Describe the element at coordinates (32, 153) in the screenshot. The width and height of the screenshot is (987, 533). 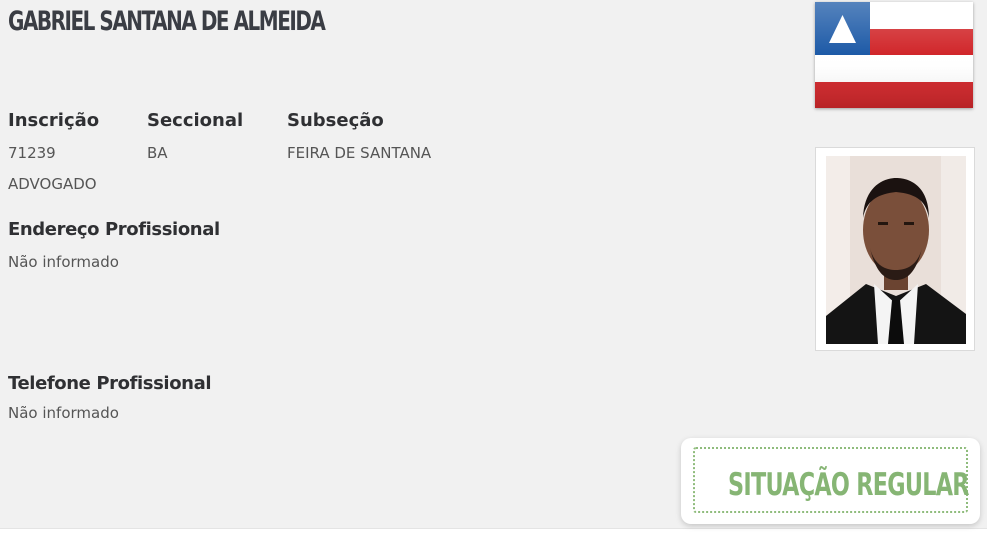
I see `inscricao-value: 71239` at that location.